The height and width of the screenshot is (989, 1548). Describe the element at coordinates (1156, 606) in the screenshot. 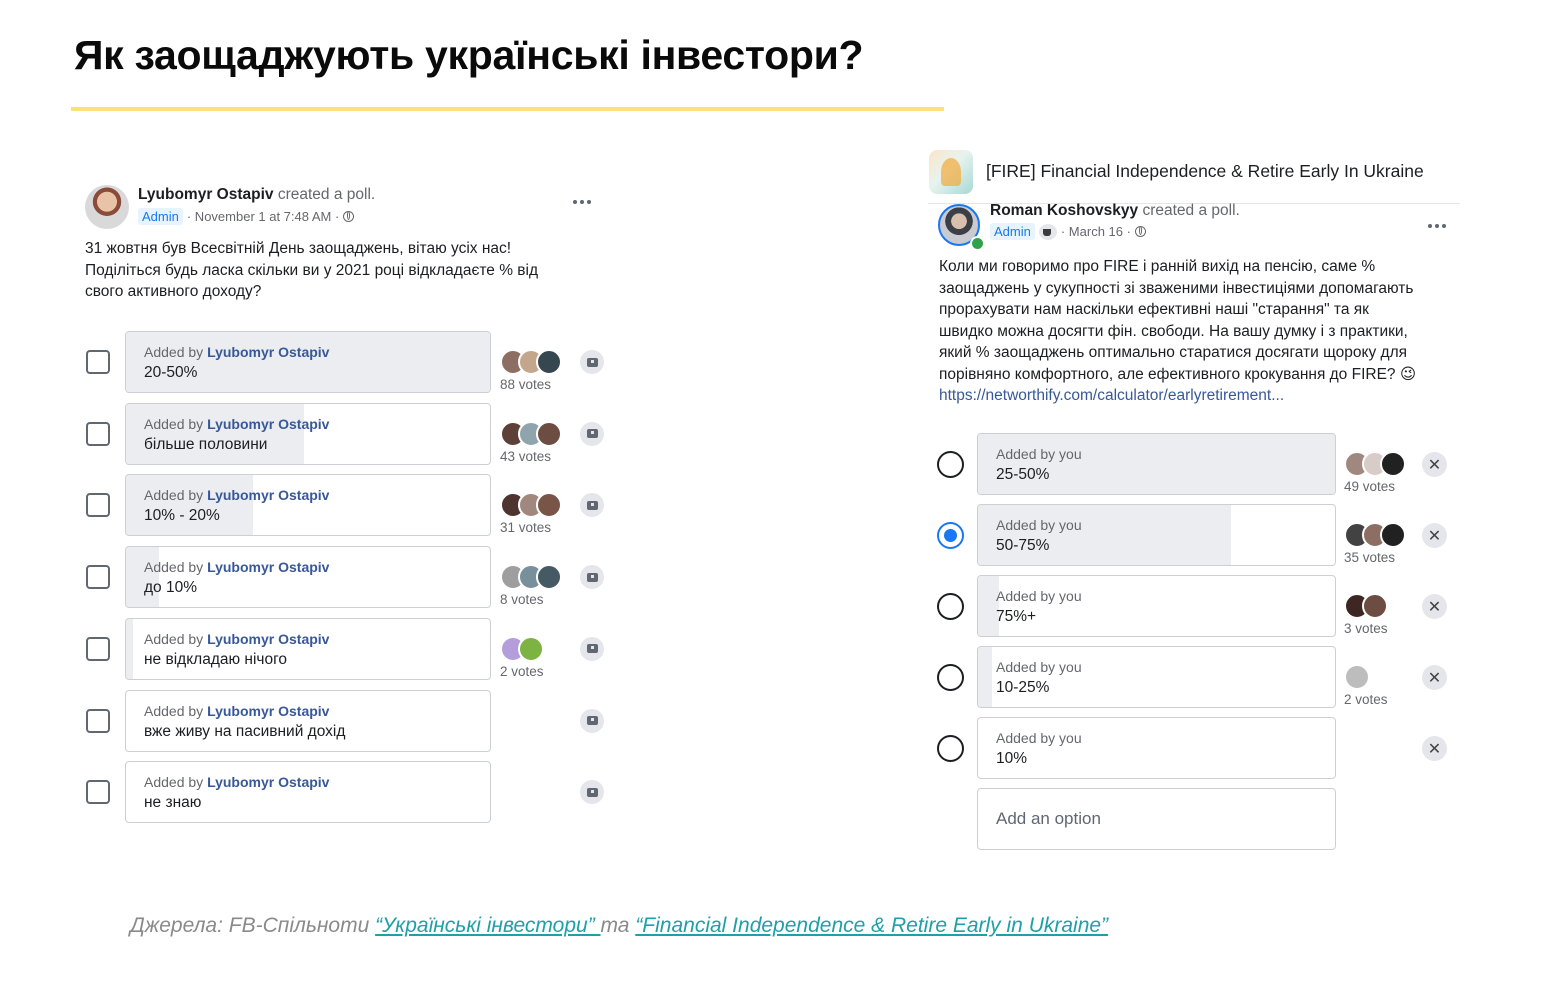

I see `poll-option: Added by you 75%+` at that location.